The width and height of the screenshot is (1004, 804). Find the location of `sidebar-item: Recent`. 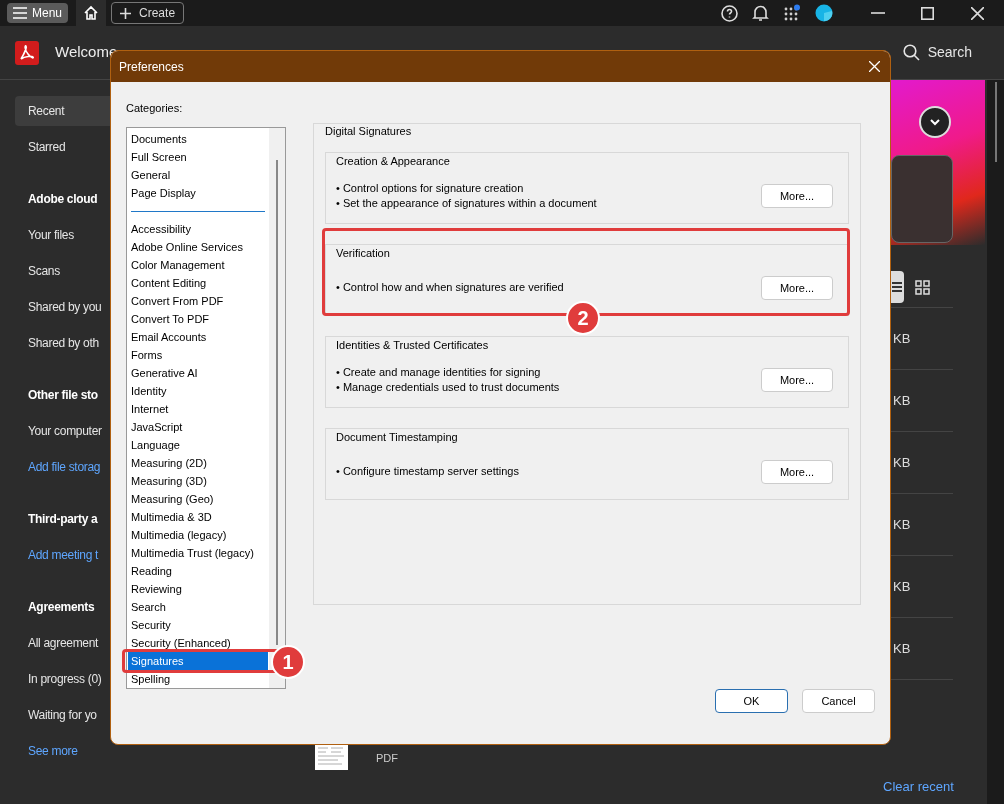

sidebar-item: Recent is located at coordinates (62, 111).